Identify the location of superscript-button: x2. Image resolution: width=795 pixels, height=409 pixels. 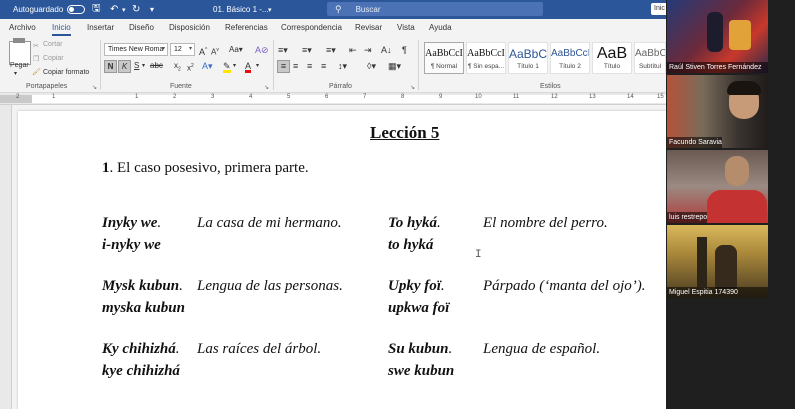
(190, 66).